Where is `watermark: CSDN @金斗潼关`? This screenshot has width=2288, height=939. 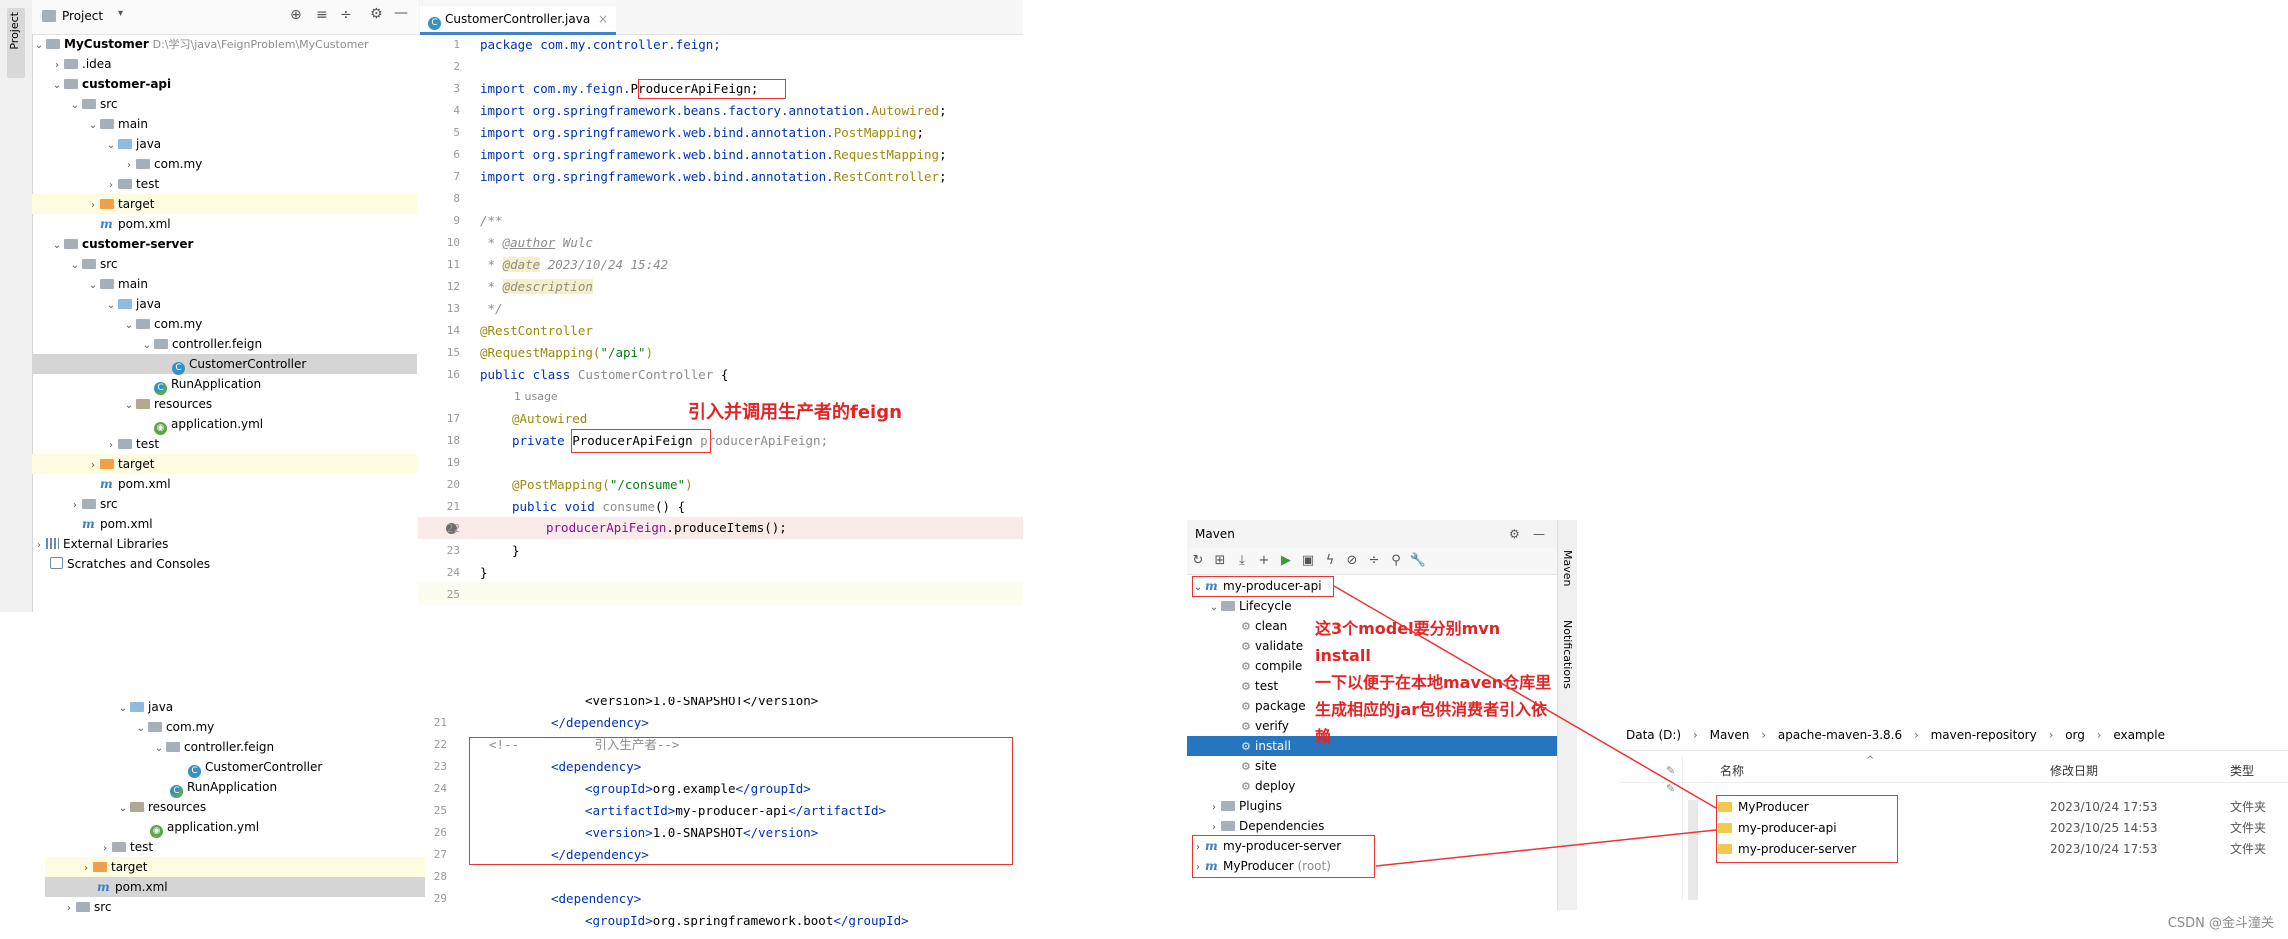
watermark: CSDN @金斗潼关 is located at coordinates (2220, 923).